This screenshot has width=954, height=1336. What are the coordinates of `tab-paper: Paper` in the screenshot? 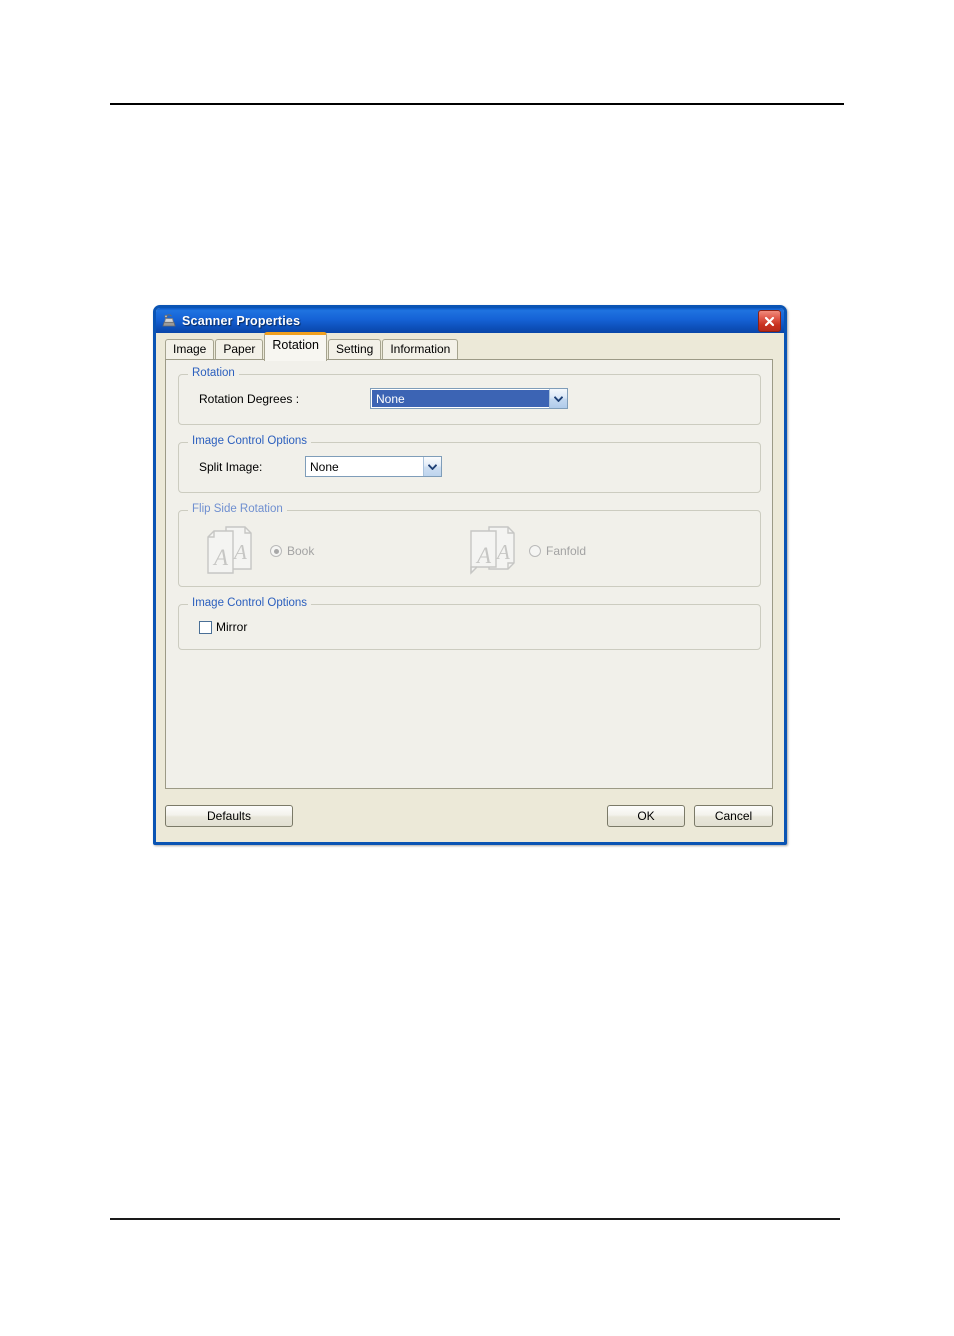 It's located at (239, 349).